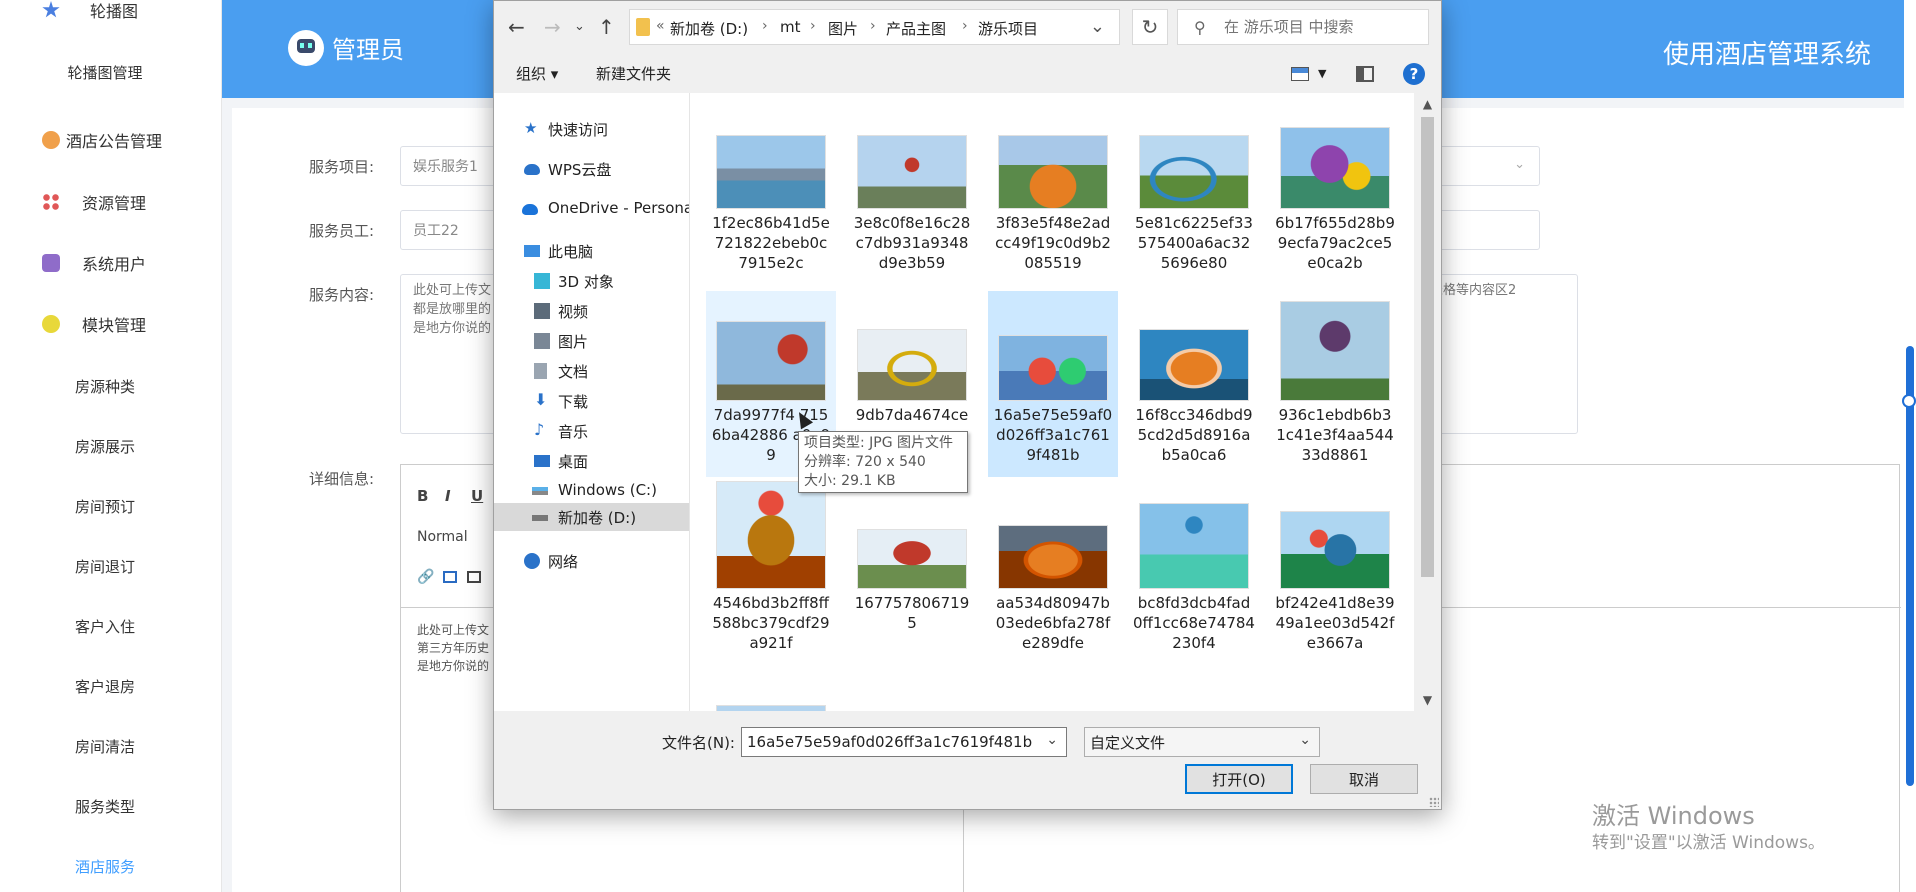 The height and width of the screenshot is (892, 1916). What do you see at coordinates (790, 27) in the screenshot?
I see `breadcrumb-mt: mt` at bounding box center [790, 27].